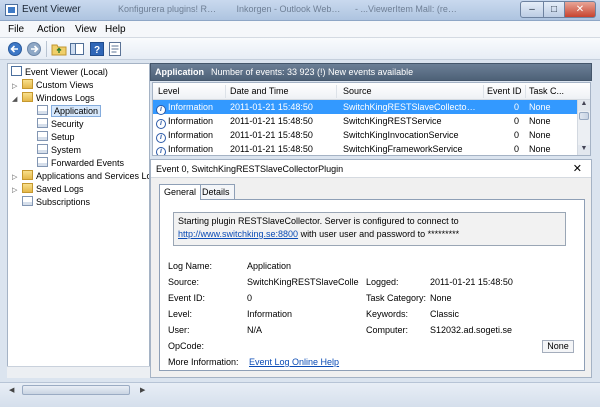 Image resolution: width=600 pixels, height=407 pixels. I want to click on tree-item-system: System, so click(54, 150).